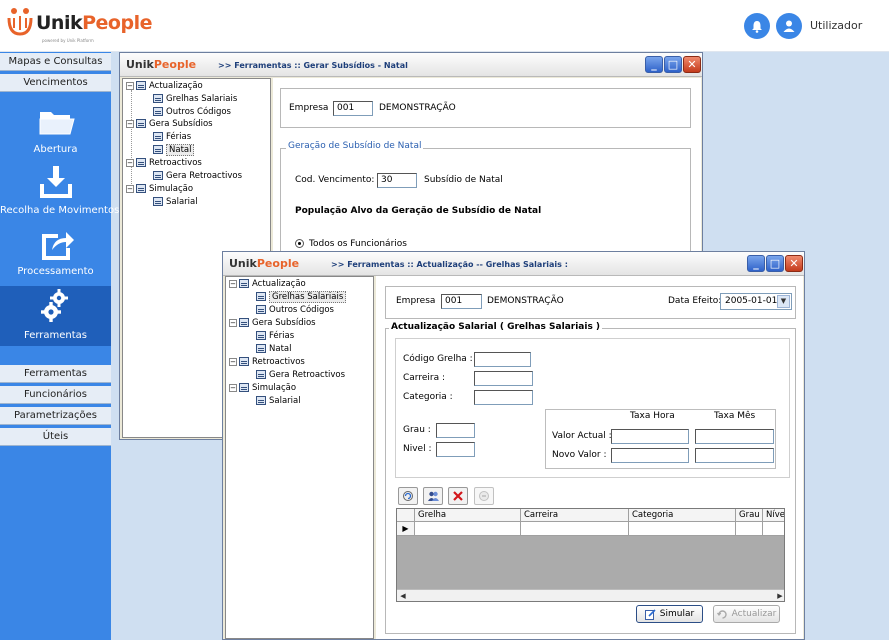 Image resolution: width=889 pixels, height=640 pixels. Describe the element at coordinates (295, 309) in the screenshot. I see `tree-item-outros-codigos: Outros Códigos` at that location.